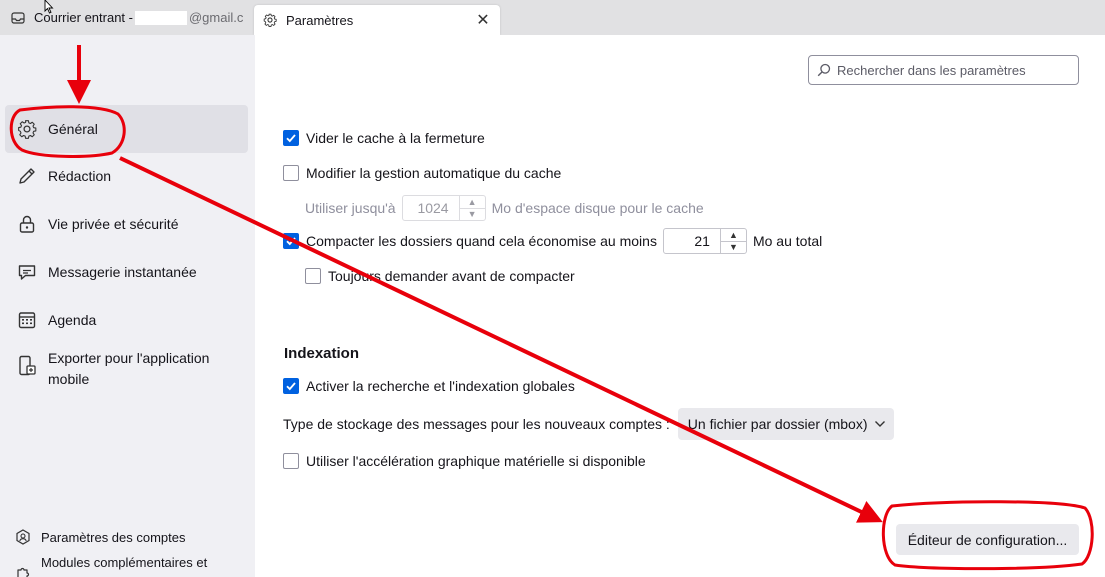  Describe the element at coordinates (931, 70) in the screenshot. I see `search-placeholder: Rechercher dans les paramètres` at that location.